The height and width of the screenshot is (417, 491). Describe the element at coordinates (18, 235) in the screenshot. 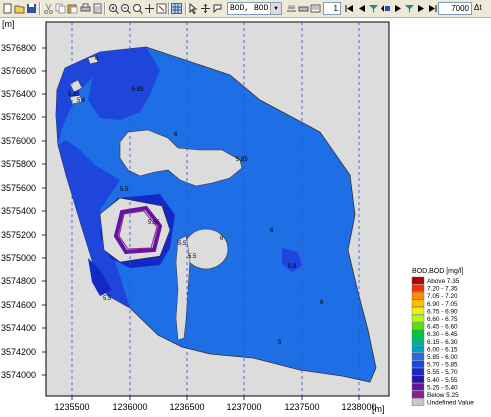

I see `y-tick-label: 3575200` at that location.